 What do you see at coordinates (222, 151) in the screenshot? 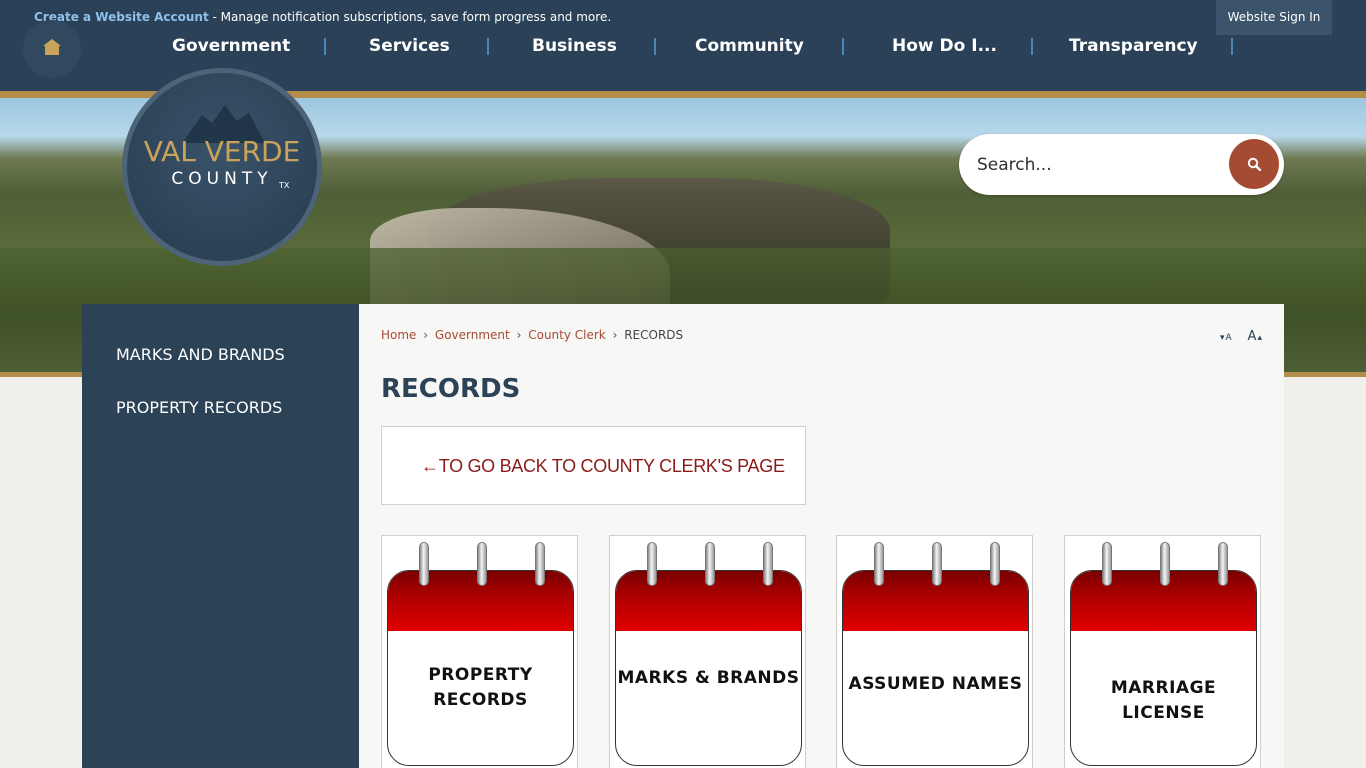
I see `logo-title: VAL VERDE` at bounding box center [222, 151].